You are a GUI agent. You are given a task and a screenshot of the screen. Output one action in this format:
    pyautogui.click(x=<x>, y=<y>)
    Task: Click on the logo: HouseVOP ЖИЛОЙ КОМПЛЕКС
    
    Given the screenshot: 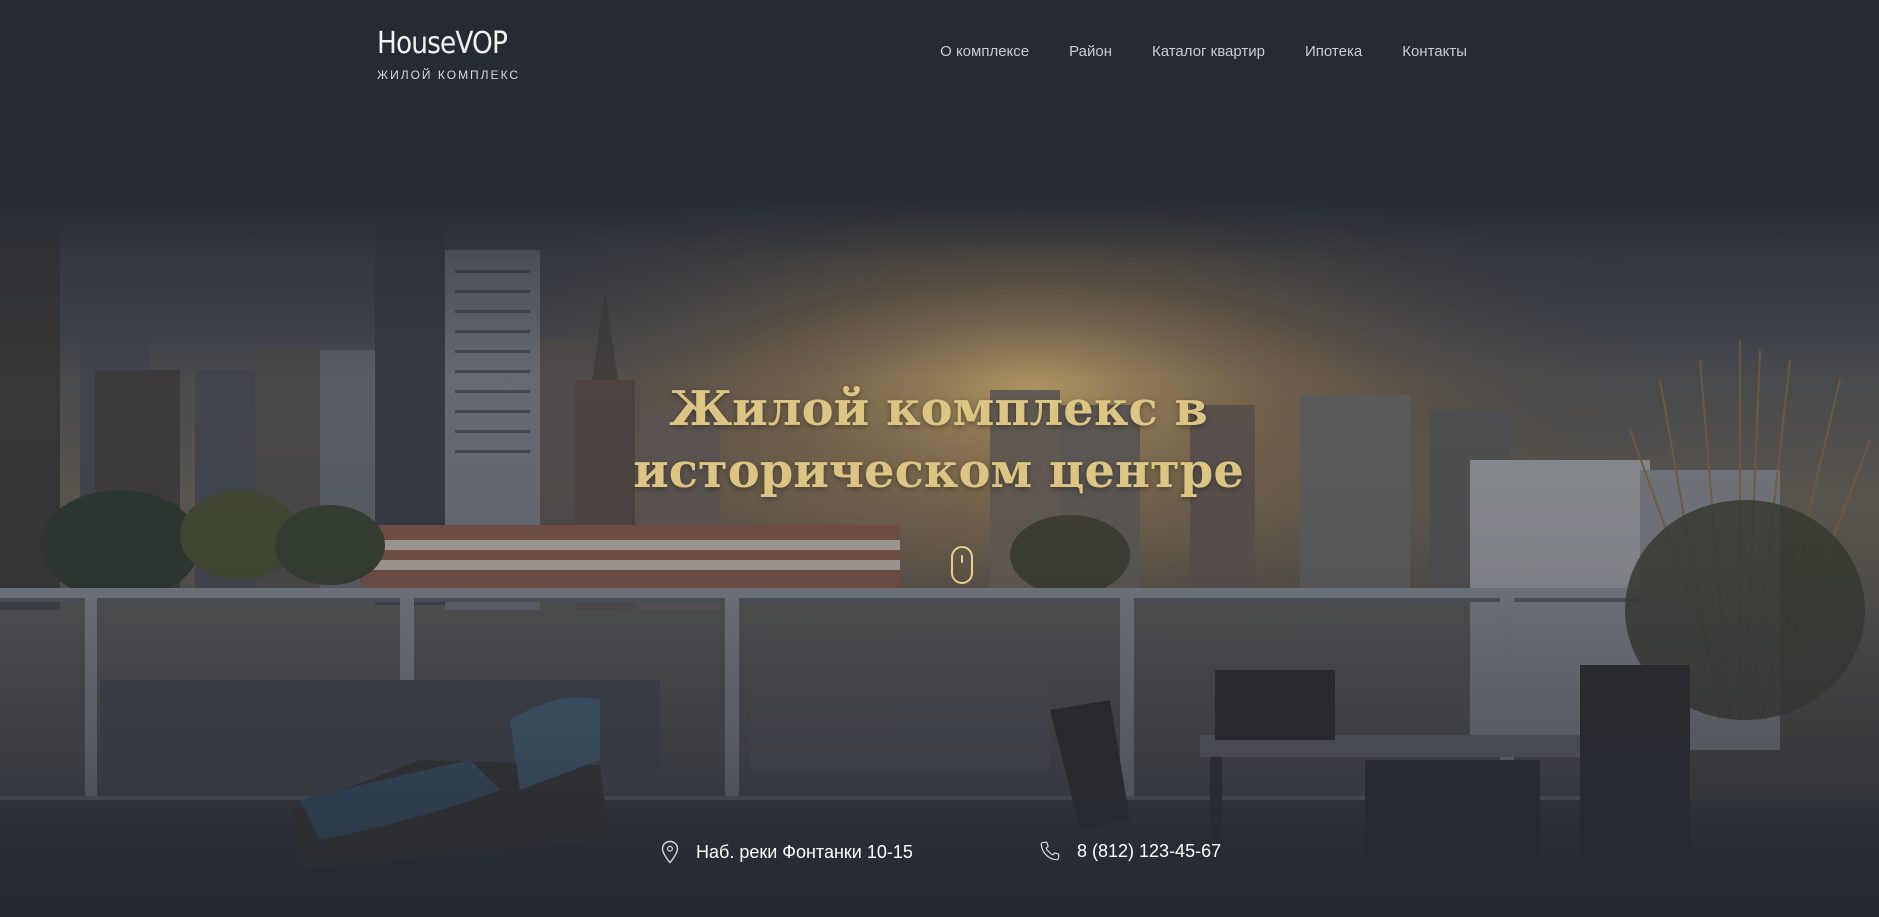 What is the action you would take?
    pyautogui.click(x=451, y=54)
    